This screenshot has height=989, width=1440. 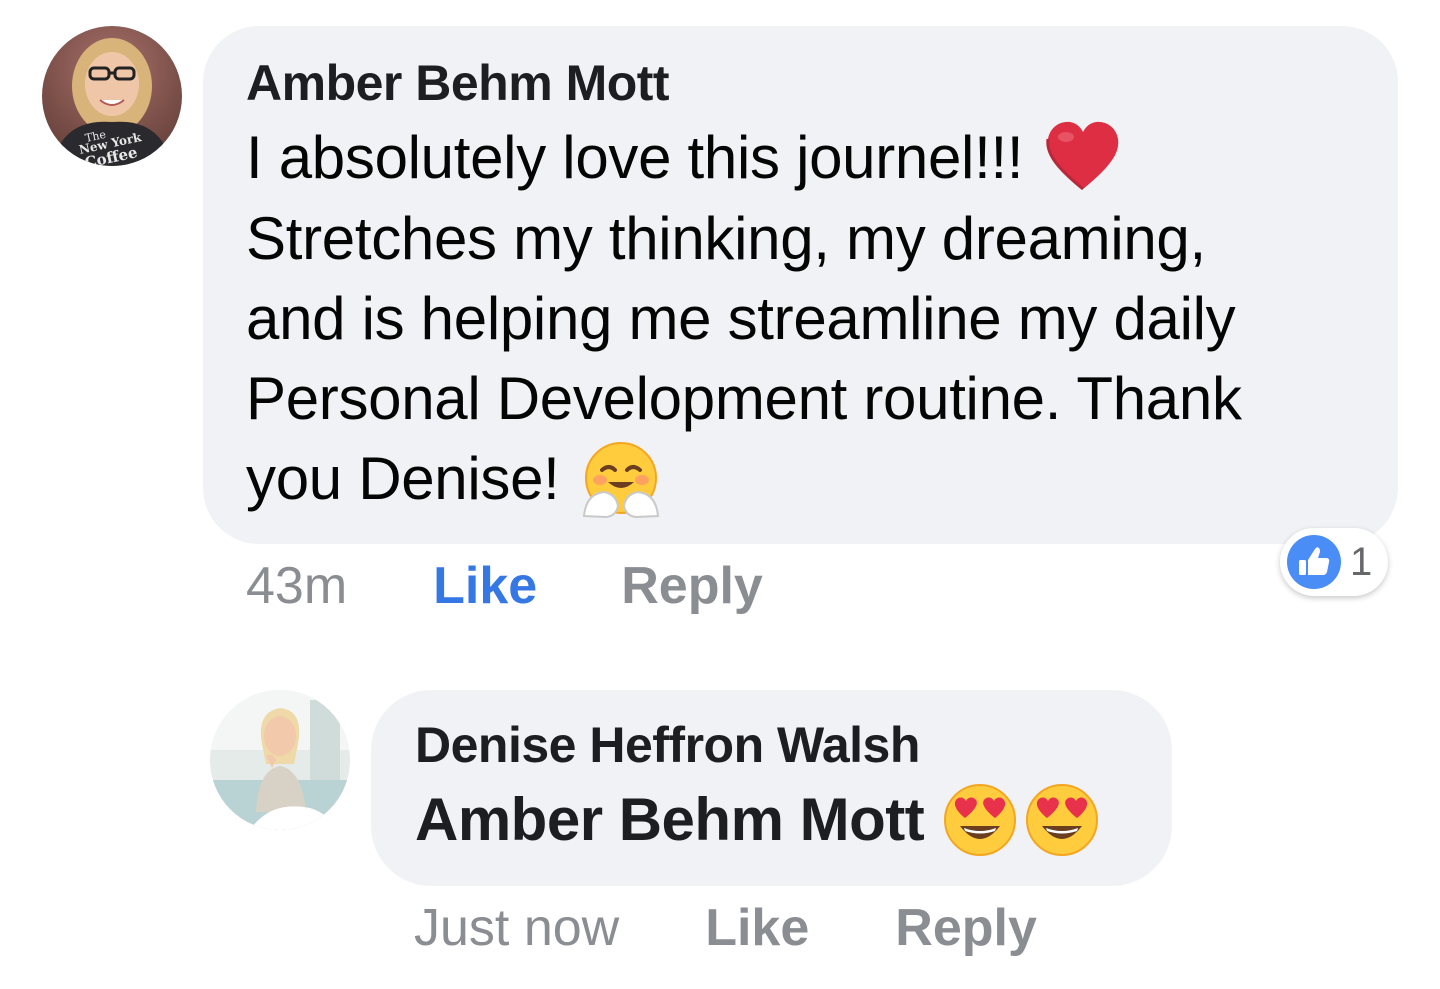 What do you see at coordinates (744, 399) in the screenshot?
I see `comment-text-line: Personal Development routine. Thank` at bounding box center [744, 399].